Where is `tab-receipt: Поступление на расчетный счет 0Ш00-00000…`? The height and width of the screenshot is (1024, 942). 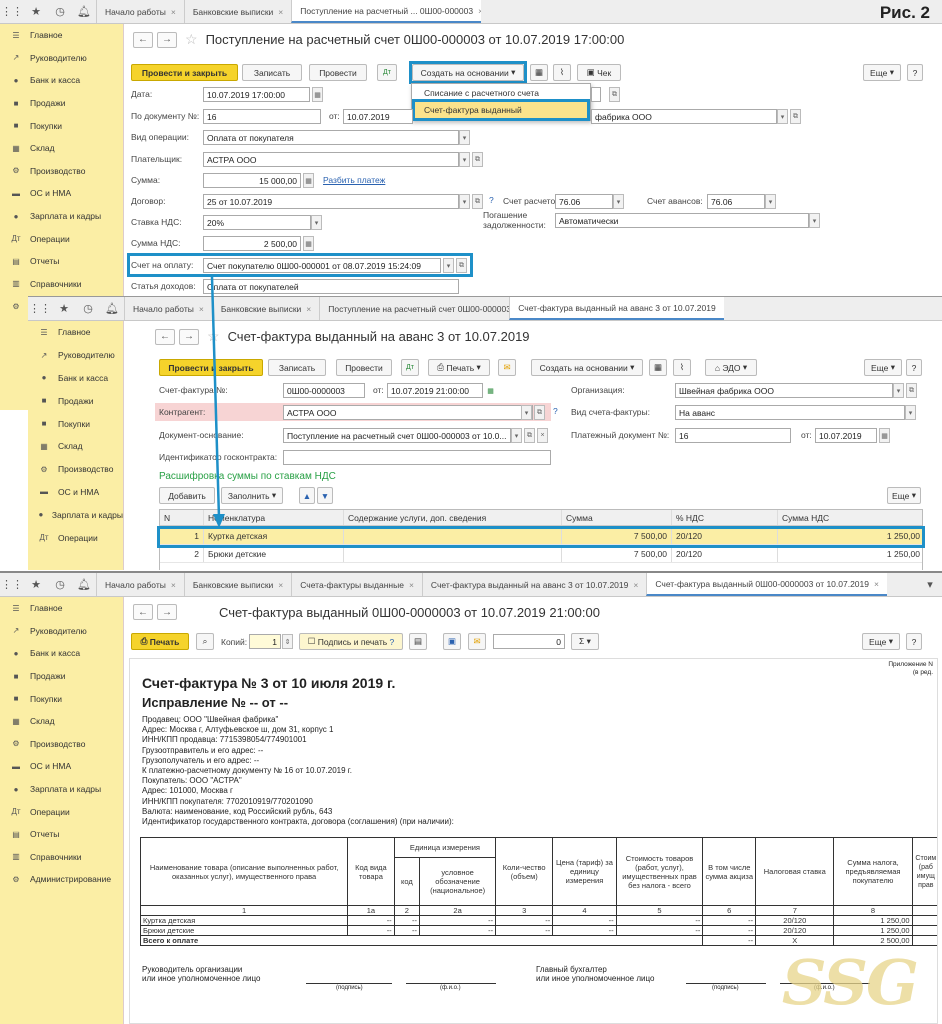 tab-receipt: Поступление на расчетный счет 0Ш00-00000… is located at coordinates (414, 308).